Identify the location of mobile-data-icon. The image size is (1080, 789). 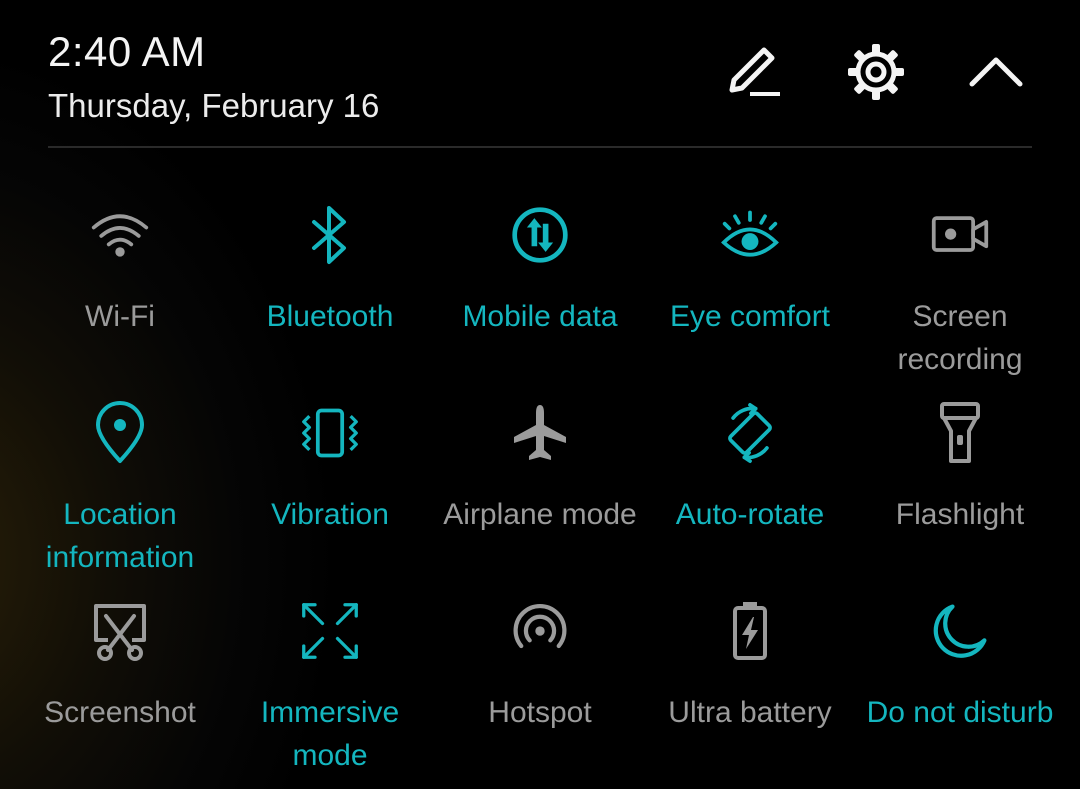
(540, 235).